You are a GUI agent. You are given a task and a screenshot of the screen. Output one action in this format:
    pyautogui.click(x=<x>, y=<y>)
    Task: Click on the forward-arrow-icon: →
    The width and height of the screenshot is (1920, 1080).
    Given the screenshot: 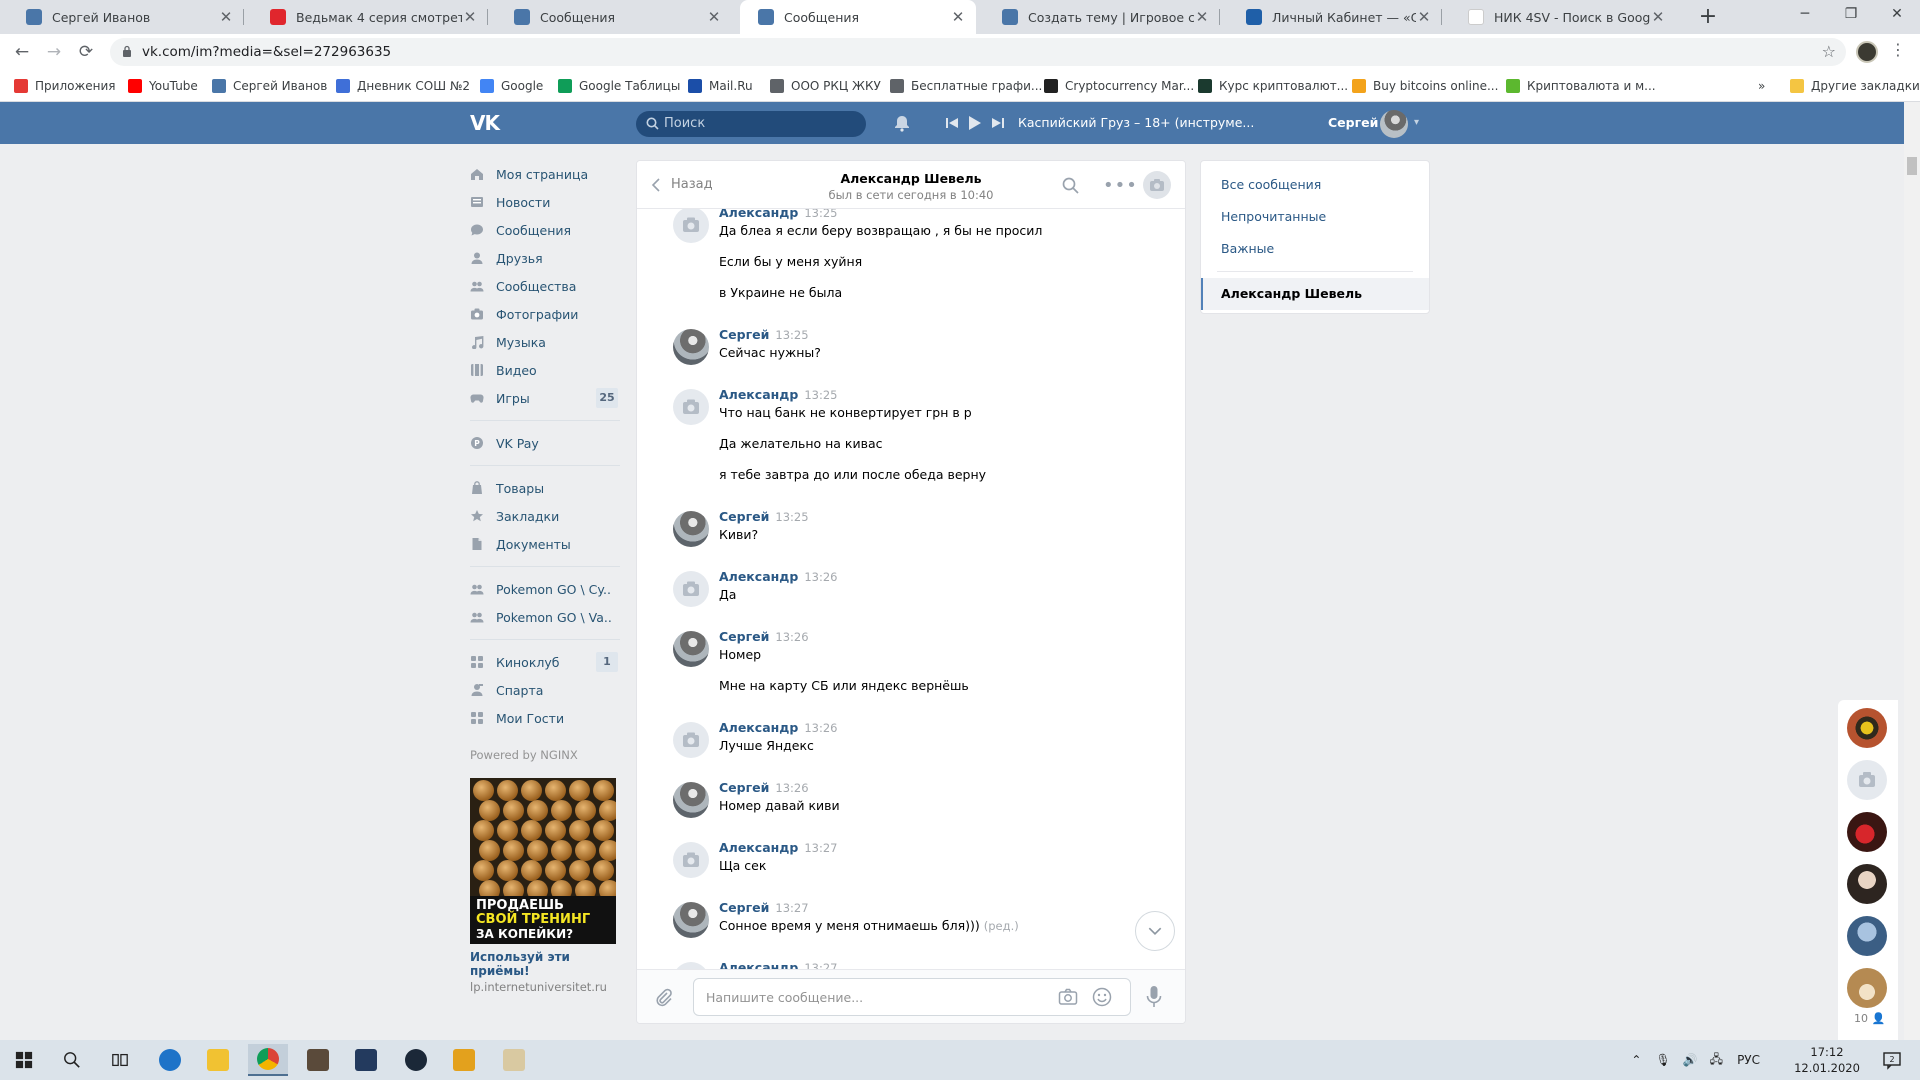 What is the action you would take?
    pyautogui.click(x=54, y=52)
    